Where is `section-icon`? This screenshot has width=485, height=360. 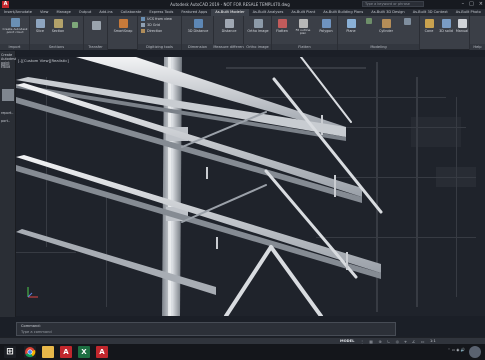 section-icon is located at coordinates (58, 23).